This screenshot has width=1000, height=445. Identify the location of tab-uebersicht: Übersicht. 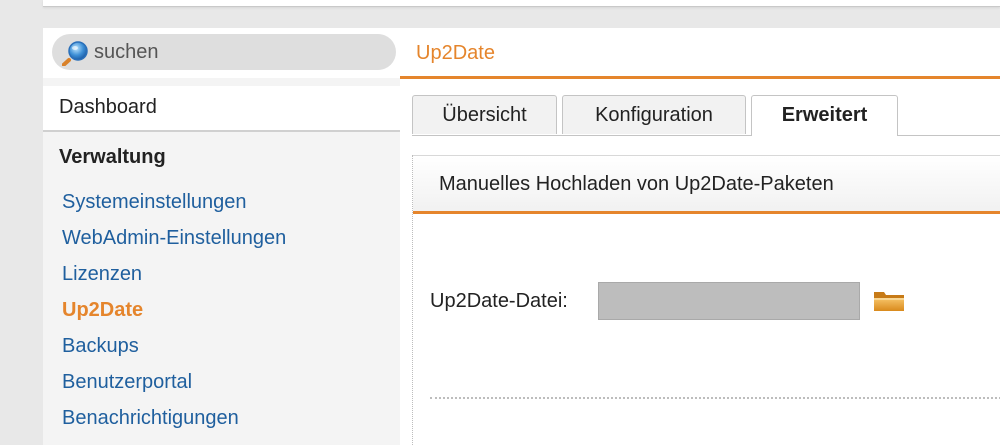
(484, 114).